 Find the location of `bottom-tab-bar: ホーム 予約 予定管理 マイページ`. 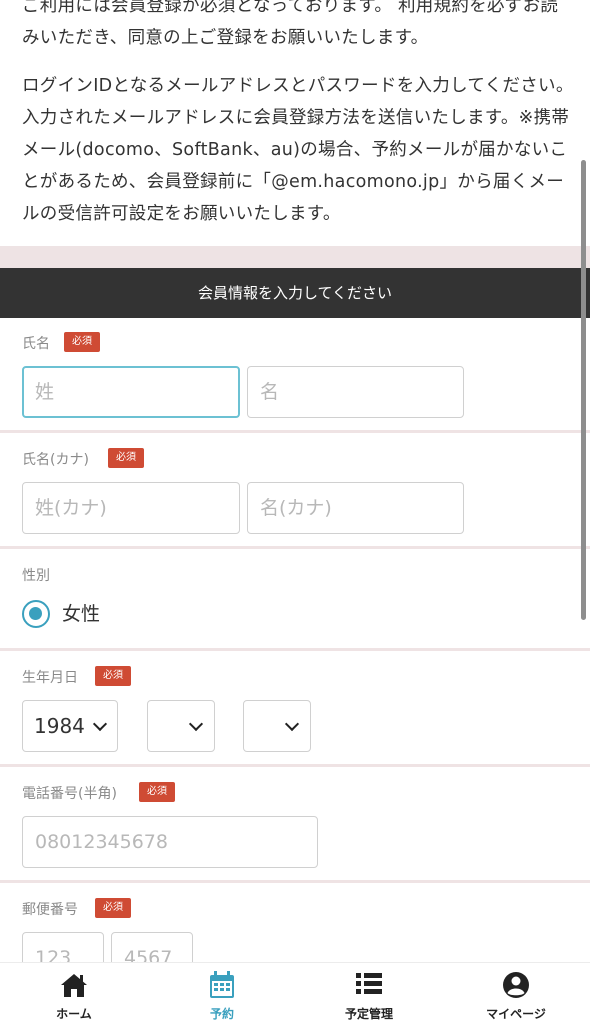

bottom-tab-bar: ホーム 予約 予定管理 マイページ is located at coordinates (295, 993).